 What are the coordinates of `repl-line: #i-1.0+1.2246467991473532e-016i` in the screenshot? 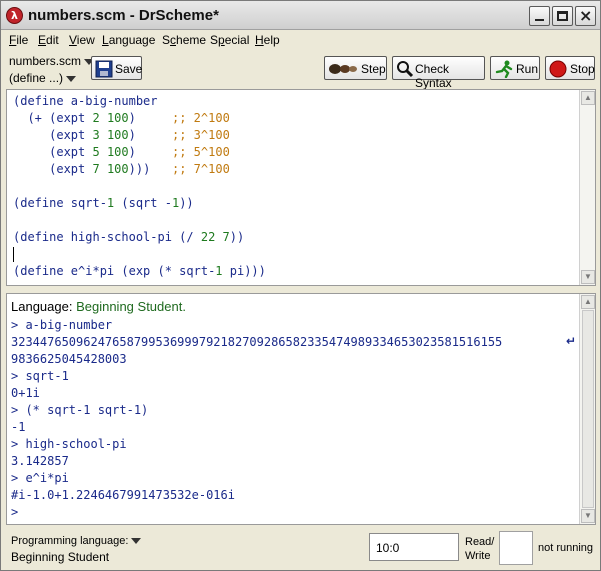 It's located at (123, 495).